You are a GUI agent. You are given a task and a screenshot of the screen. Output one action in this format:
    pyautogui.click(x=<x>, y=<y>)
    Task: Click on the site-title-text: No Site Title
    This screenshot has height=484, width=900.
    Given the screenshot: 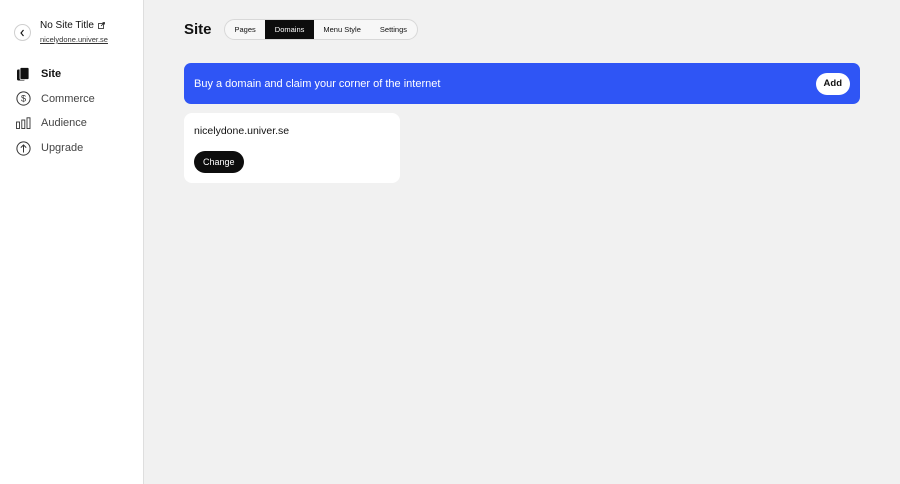 What is the action you would take?
    pyautogui.click(x=67, y=25)
    